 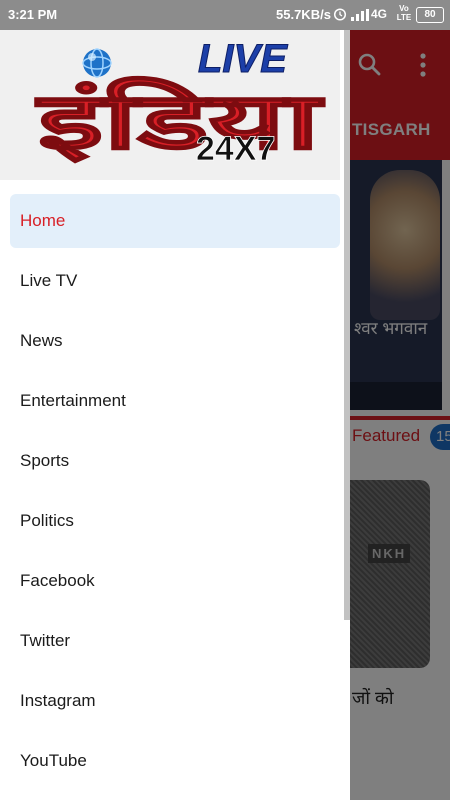 What do you see at coordinates (175, 702) in the screenshot?
I see `menu-item-instagram: Instagram` at bounding box center [175, 702].